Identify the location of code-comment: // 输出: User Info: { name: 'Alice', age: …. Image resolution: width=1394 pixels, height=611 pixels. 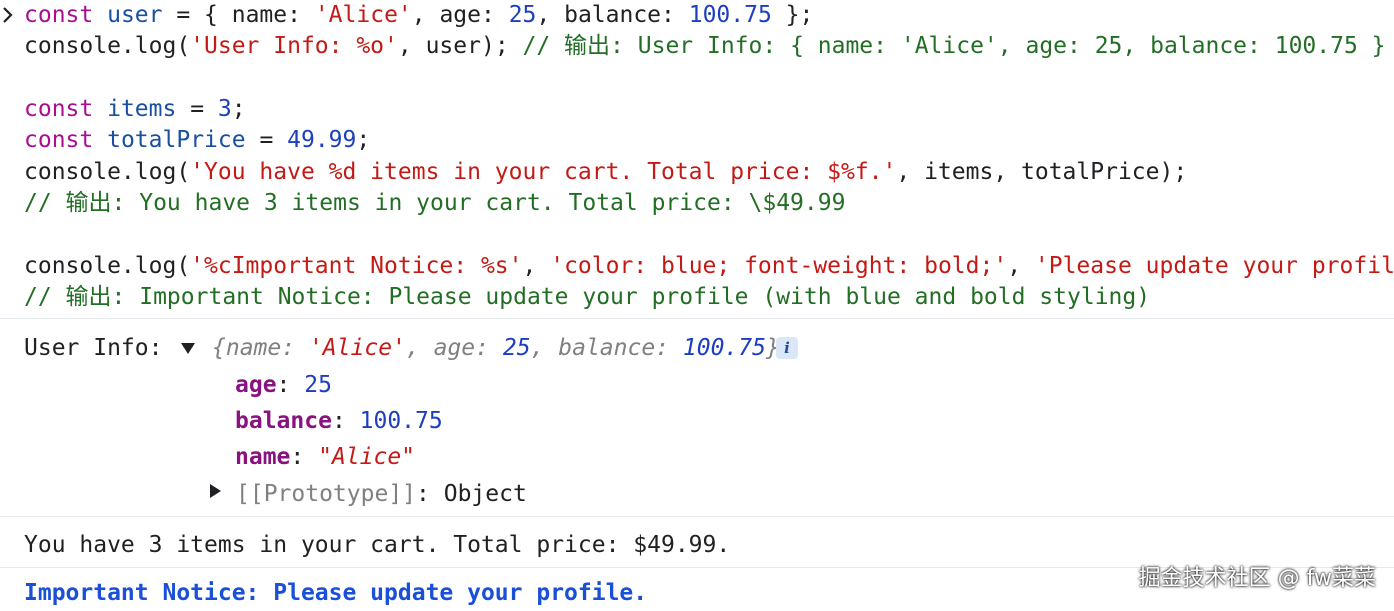
(954, 46).